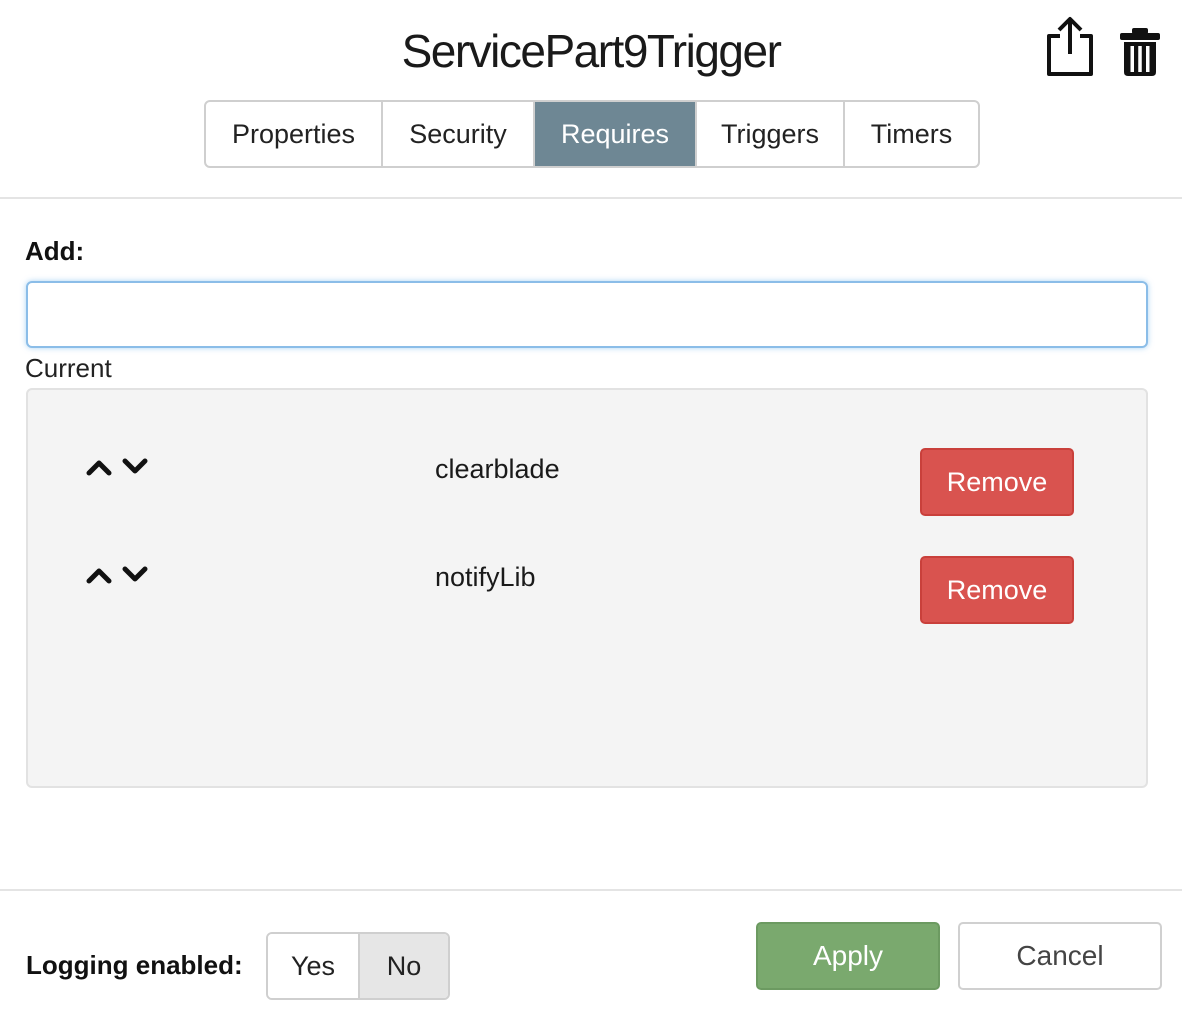  Describe the element at coordinates (771, 134) in the screenshot. I see `tab-triggers: Triggers` at that location.